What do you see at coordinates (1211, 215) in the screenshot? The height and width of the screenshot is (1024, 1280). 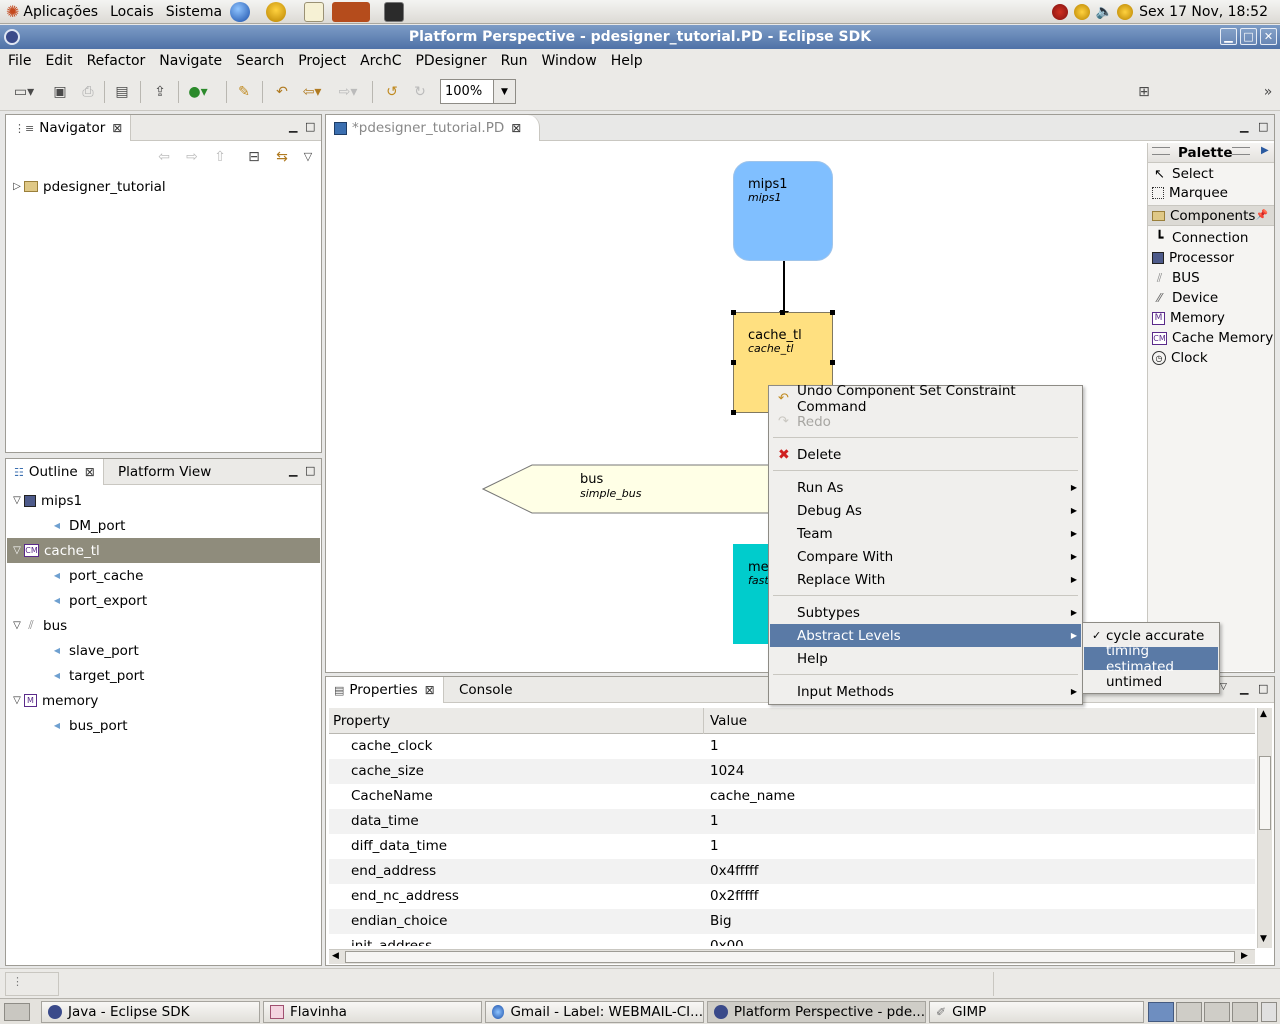 I see `palette-drawer-components: Components 📌` at bounding box center [1211, 215].